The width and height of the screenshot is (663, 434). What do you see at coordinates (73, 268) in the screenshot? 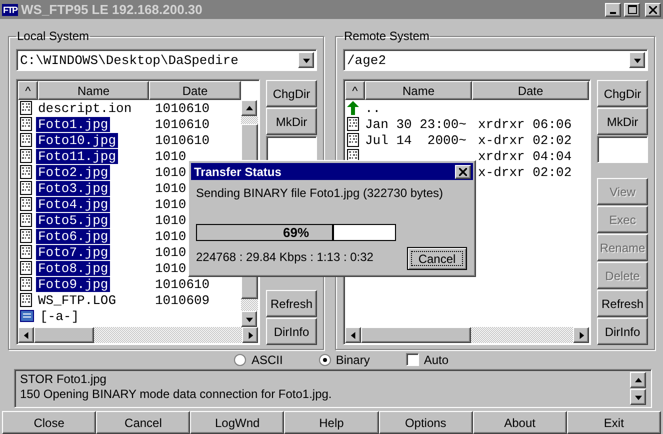
I see `file-name: Foto8.jpg` at bounding box center [73, 268].